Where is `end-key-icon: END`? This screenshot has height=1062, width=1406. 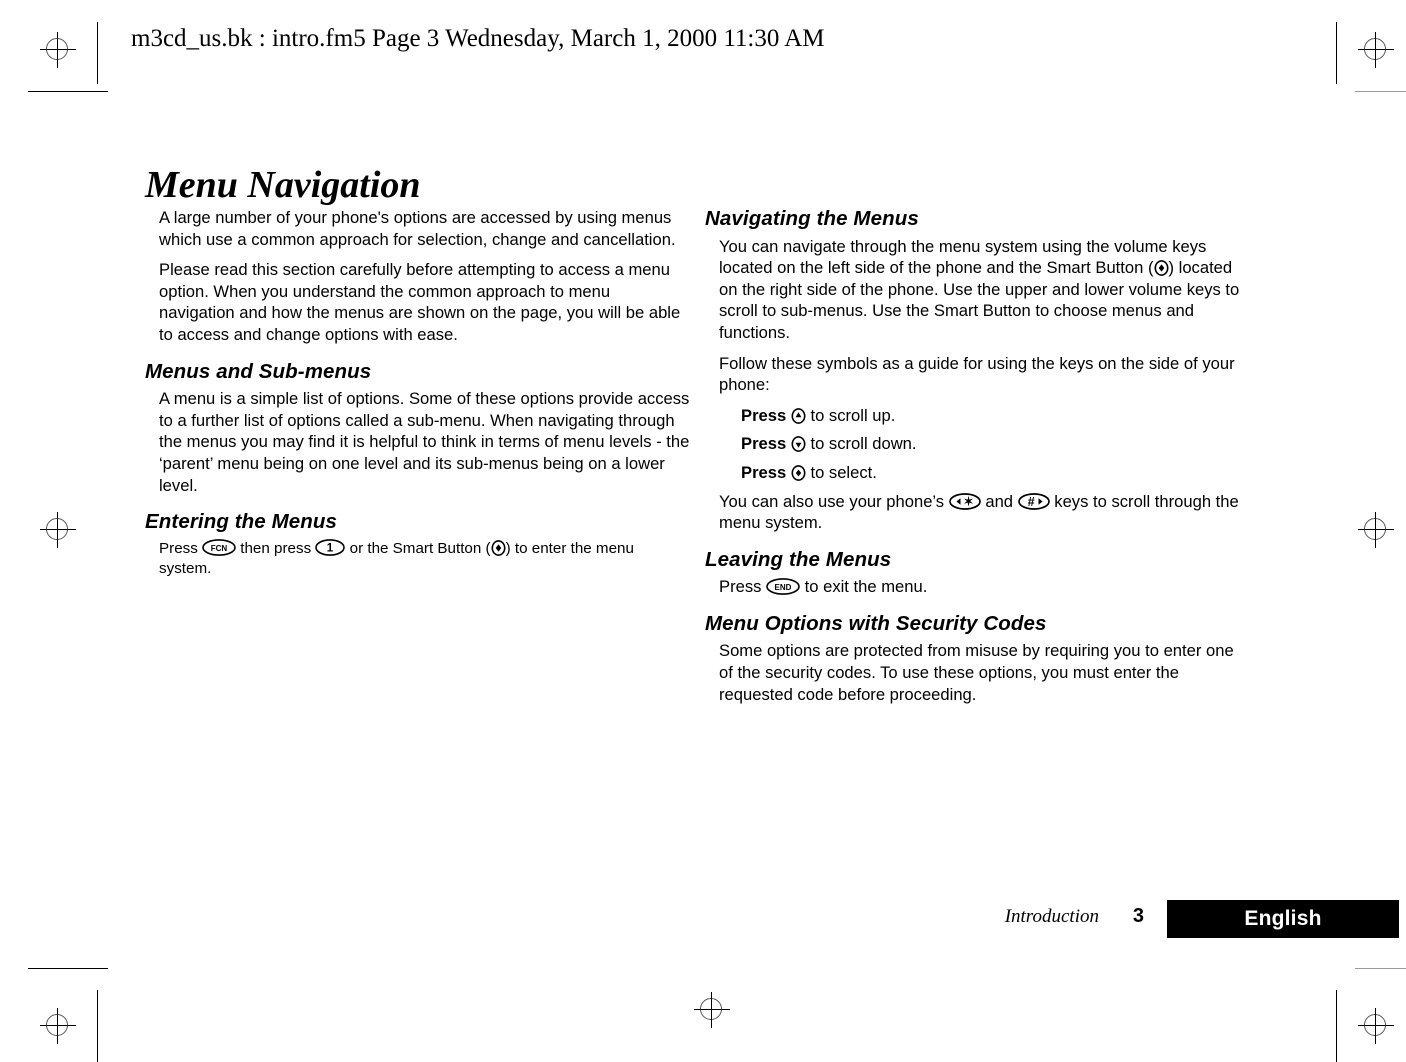
end-key-icon: END is located at coordinates (783, 587).